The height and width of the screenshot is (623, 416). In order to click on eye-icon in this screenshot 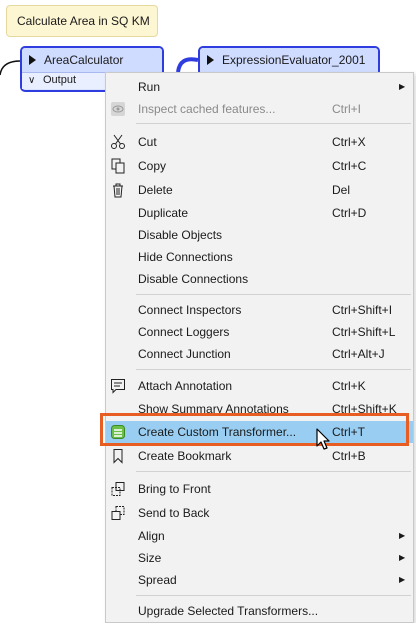, I will do `click(118, 109)`.